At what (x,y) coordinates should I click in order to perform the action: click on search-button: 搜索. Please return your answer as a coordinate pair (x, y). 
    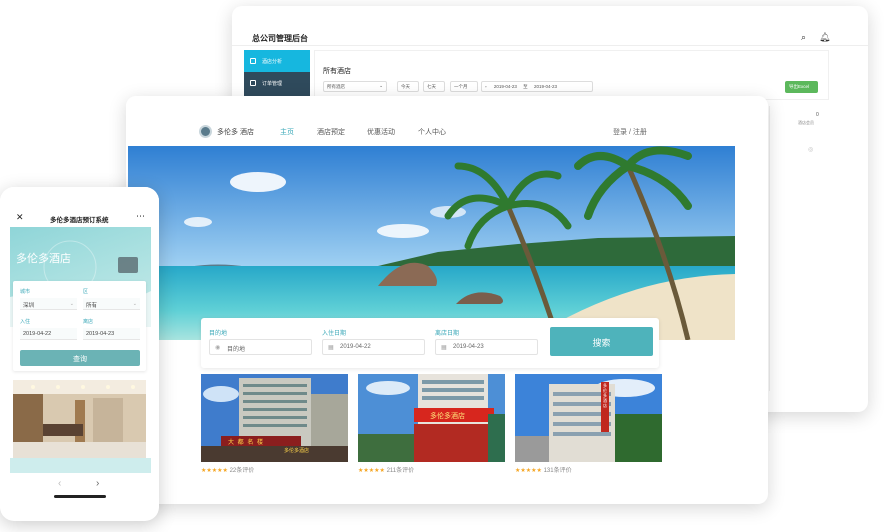
    Looking at the image, I should click on (601, 341).